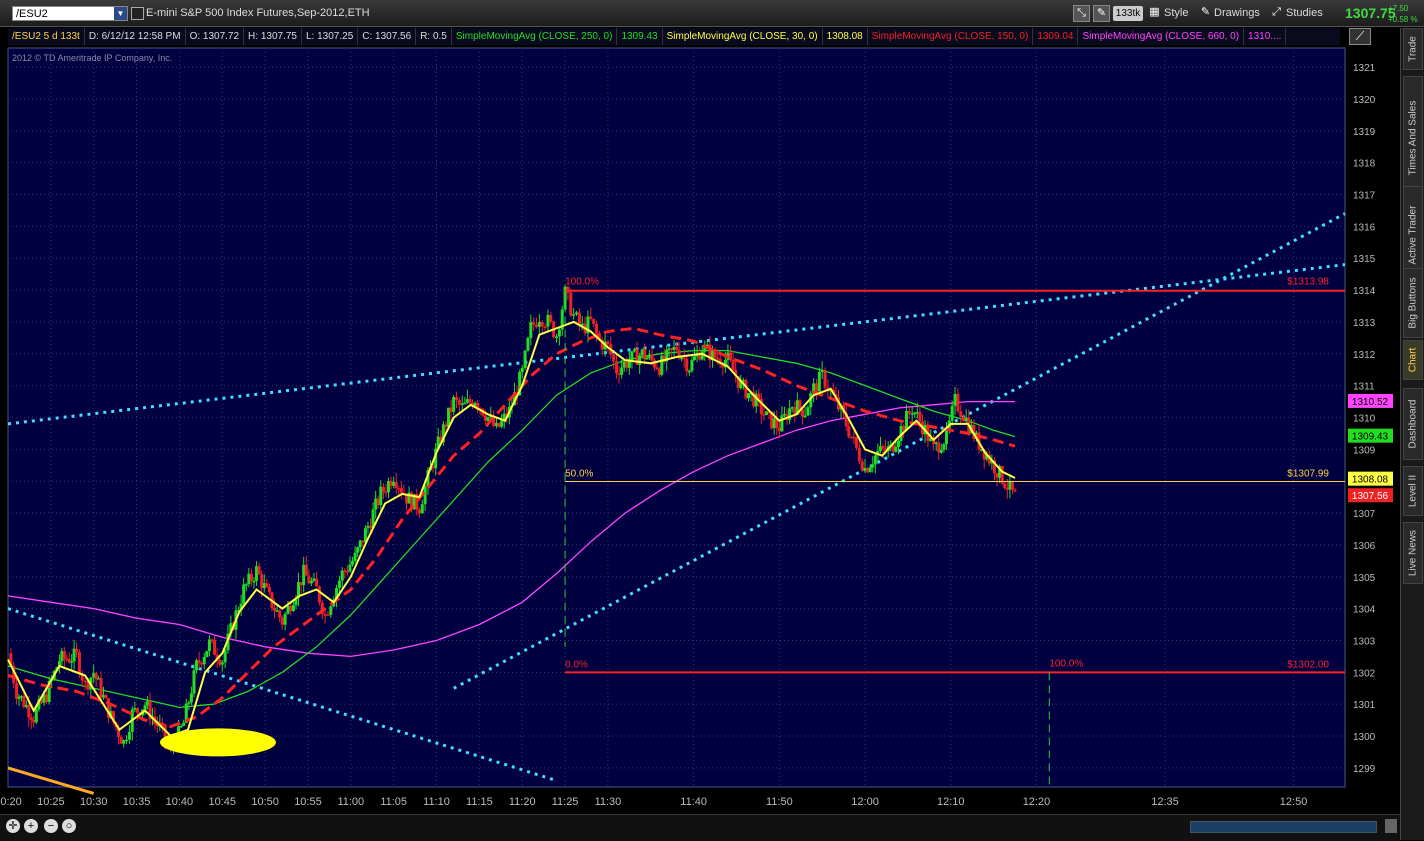 Image resolution: width=1424 pixels, height=841 pixels. What do you see at coordinates (1154, 13) in the screenshot?
I see `style-icon: ▦` at bounding box center [1154, 13].